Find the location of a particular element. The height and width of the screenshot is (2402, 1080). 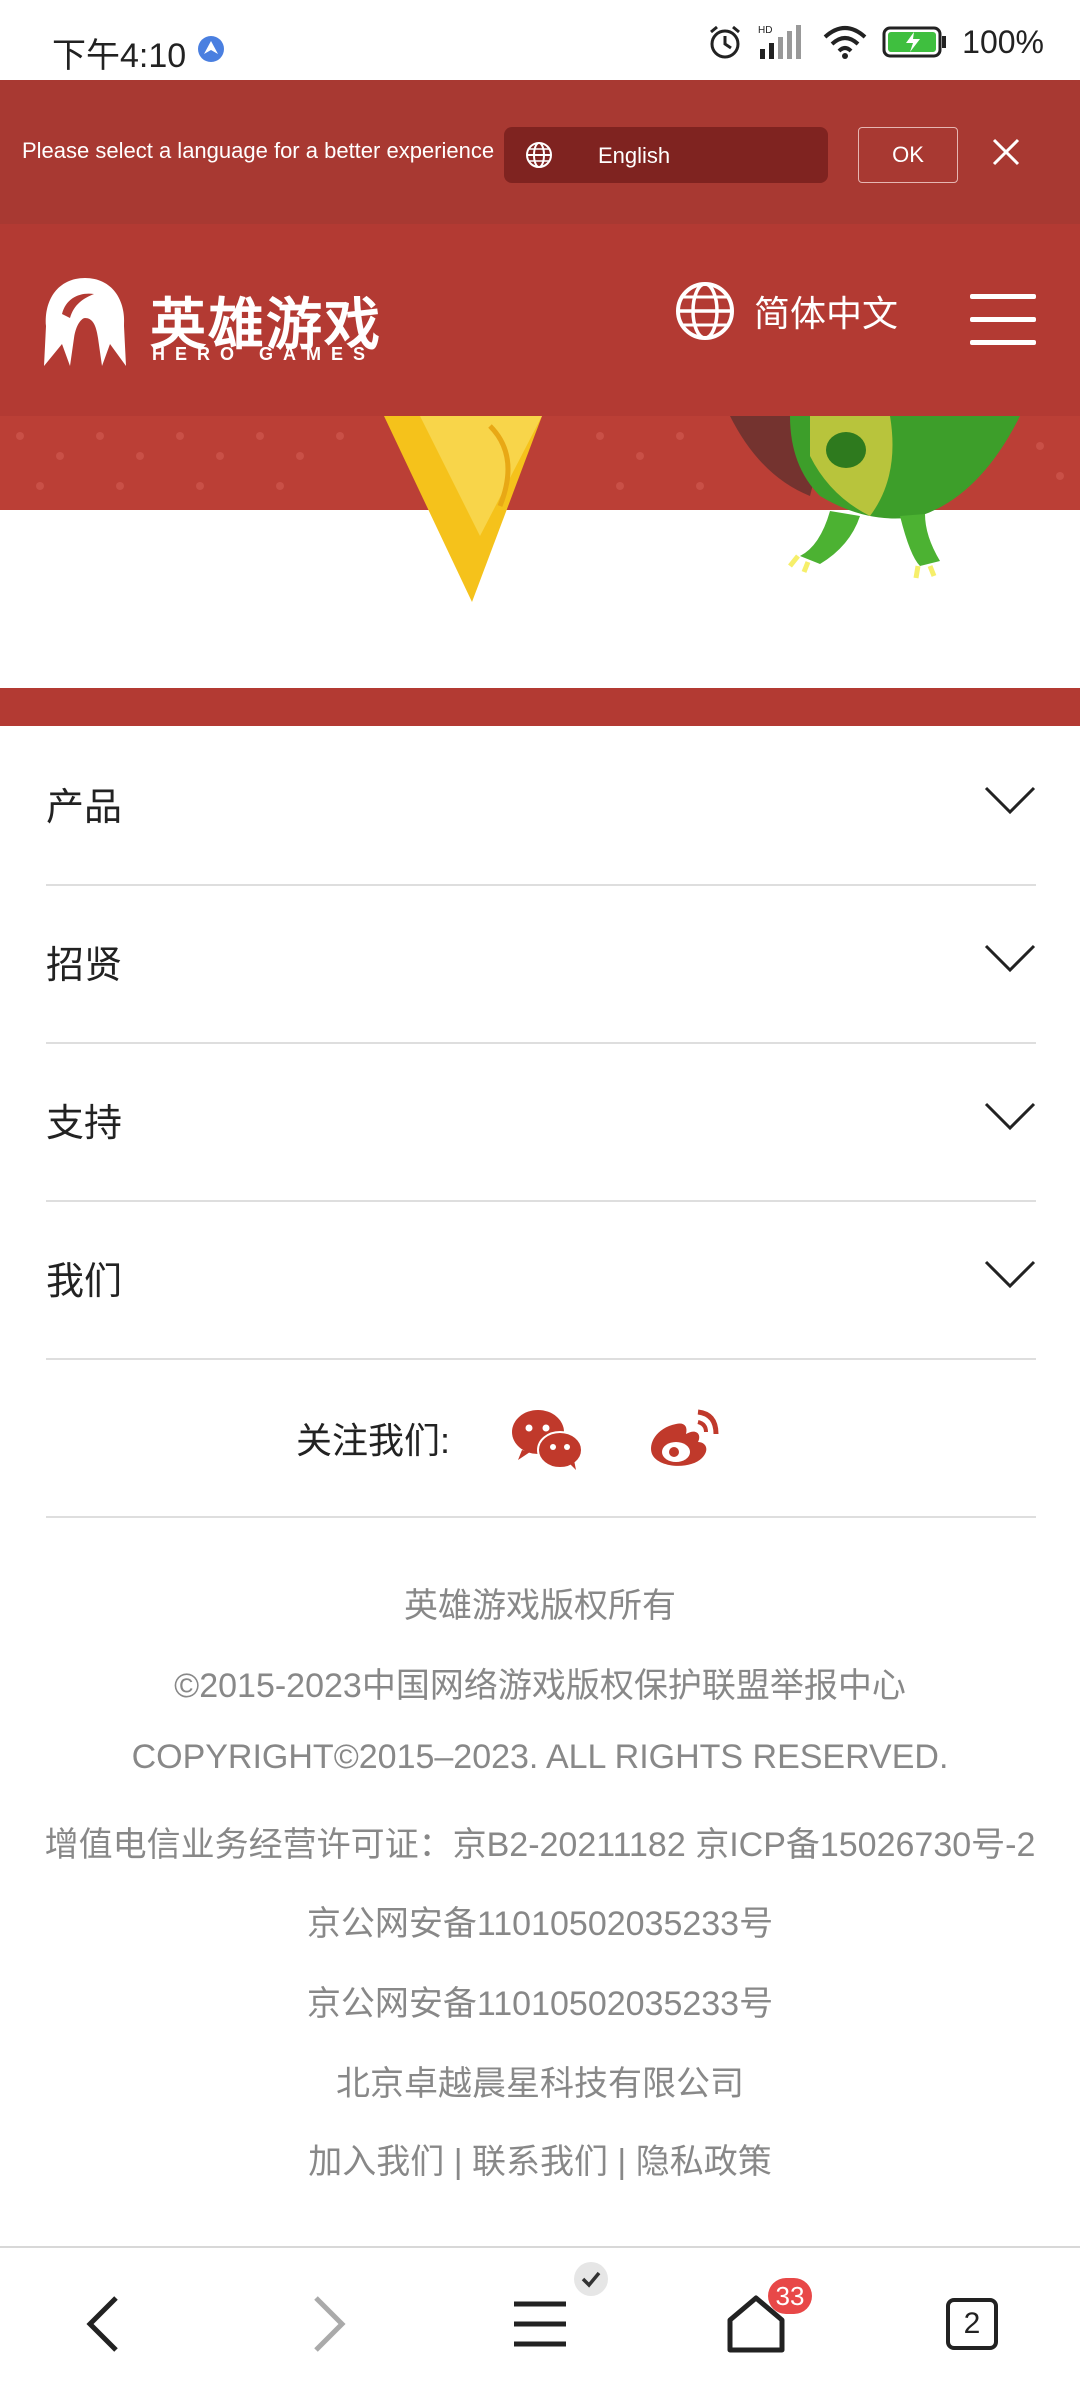

svg-text: HD is located at coordinates (765, 30).